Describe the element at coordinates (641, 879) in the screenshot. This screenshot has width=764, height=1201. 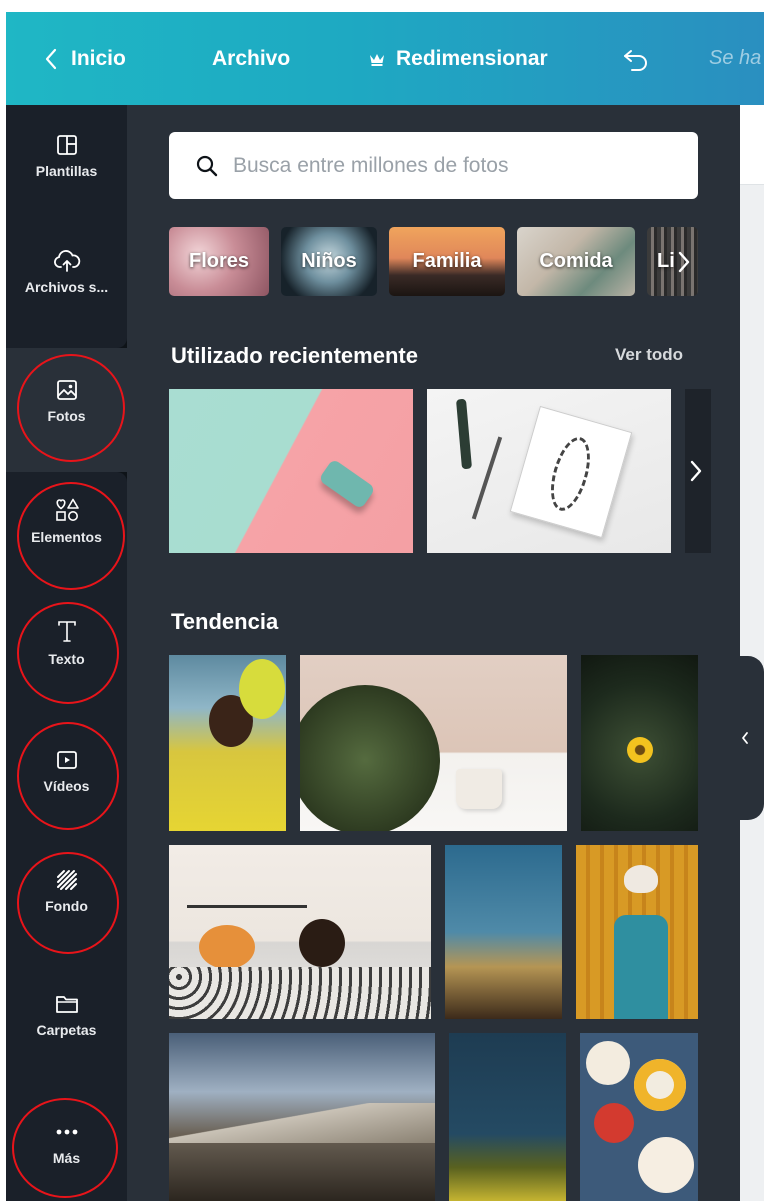
I see `chef-hat-shape` at that location.